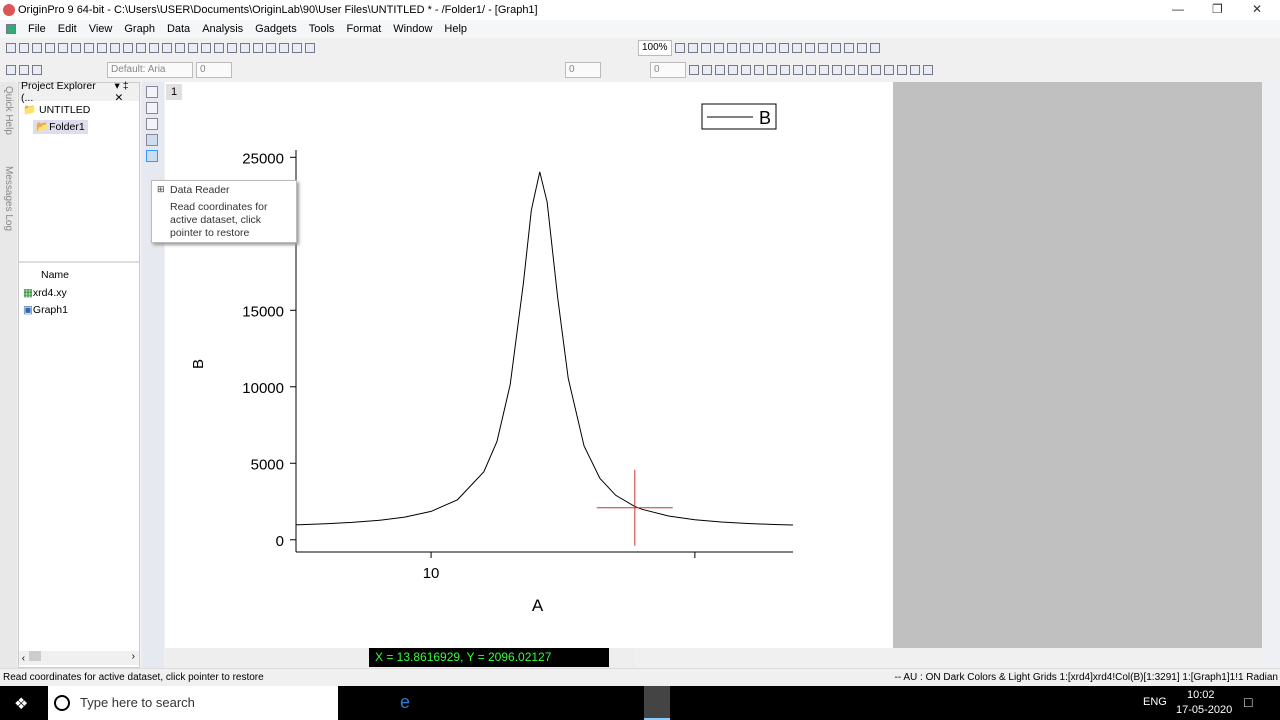 The image size is (1280, 720). Describe the element at coordinates (152, 92) in the screenshot. I see `pointer-tool` at that location.